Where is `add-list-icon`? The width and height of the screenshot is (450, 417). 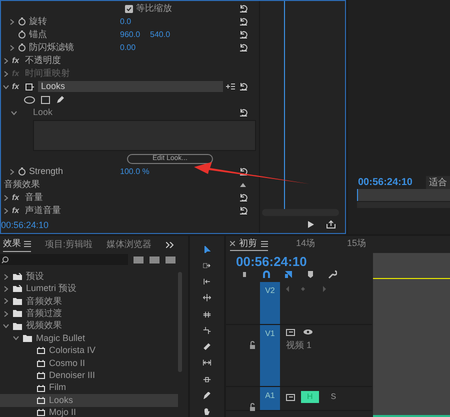 add-list-icon is located at coordinates (230, 86).